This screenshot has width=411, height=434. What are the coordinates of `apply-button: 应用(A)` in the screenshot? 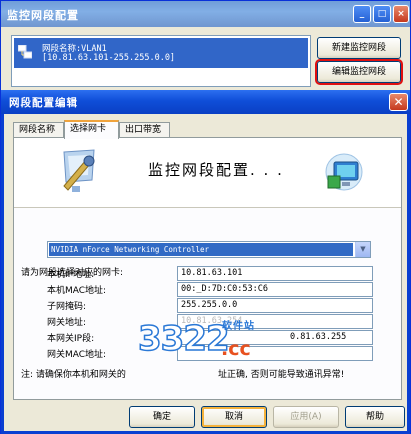 It's located at (306, 417).